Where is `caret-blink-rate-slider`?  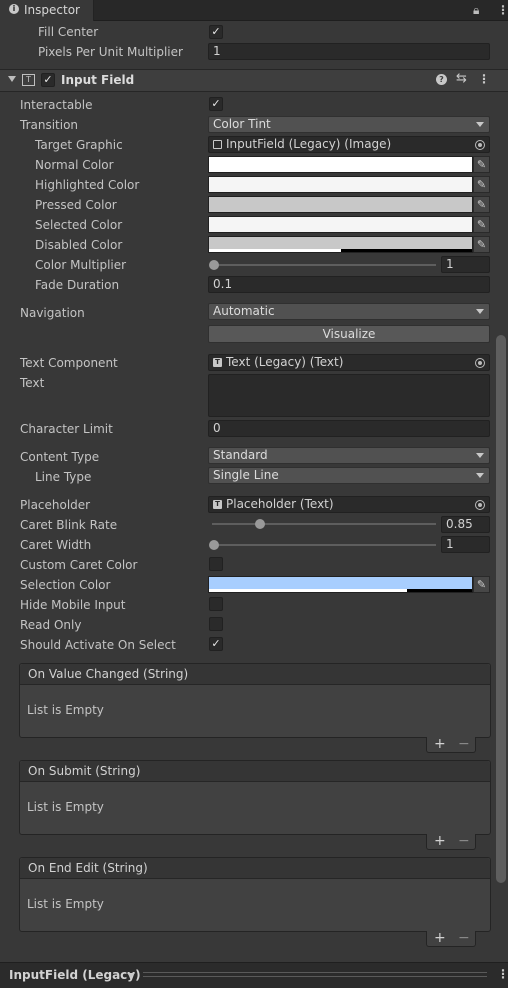 caret-blink-rate-slider is located at coordinates (324, 524).